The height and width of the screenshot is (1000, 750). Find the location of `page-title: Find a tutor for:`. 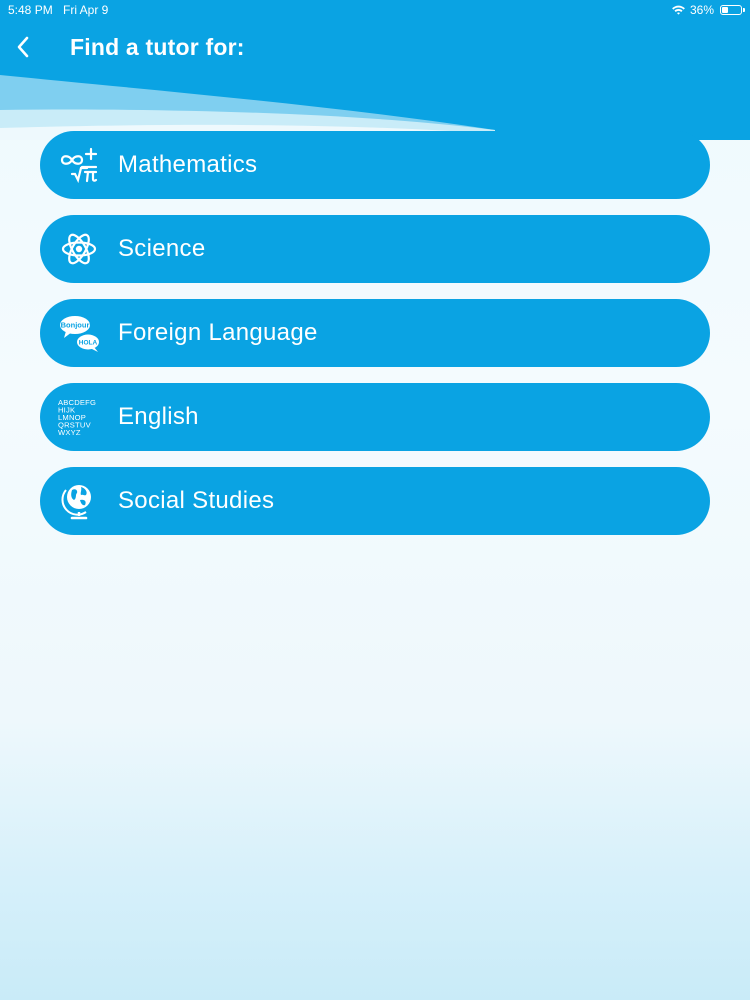

page-title: Find a tutor for: is located at coordinates (157, 47).